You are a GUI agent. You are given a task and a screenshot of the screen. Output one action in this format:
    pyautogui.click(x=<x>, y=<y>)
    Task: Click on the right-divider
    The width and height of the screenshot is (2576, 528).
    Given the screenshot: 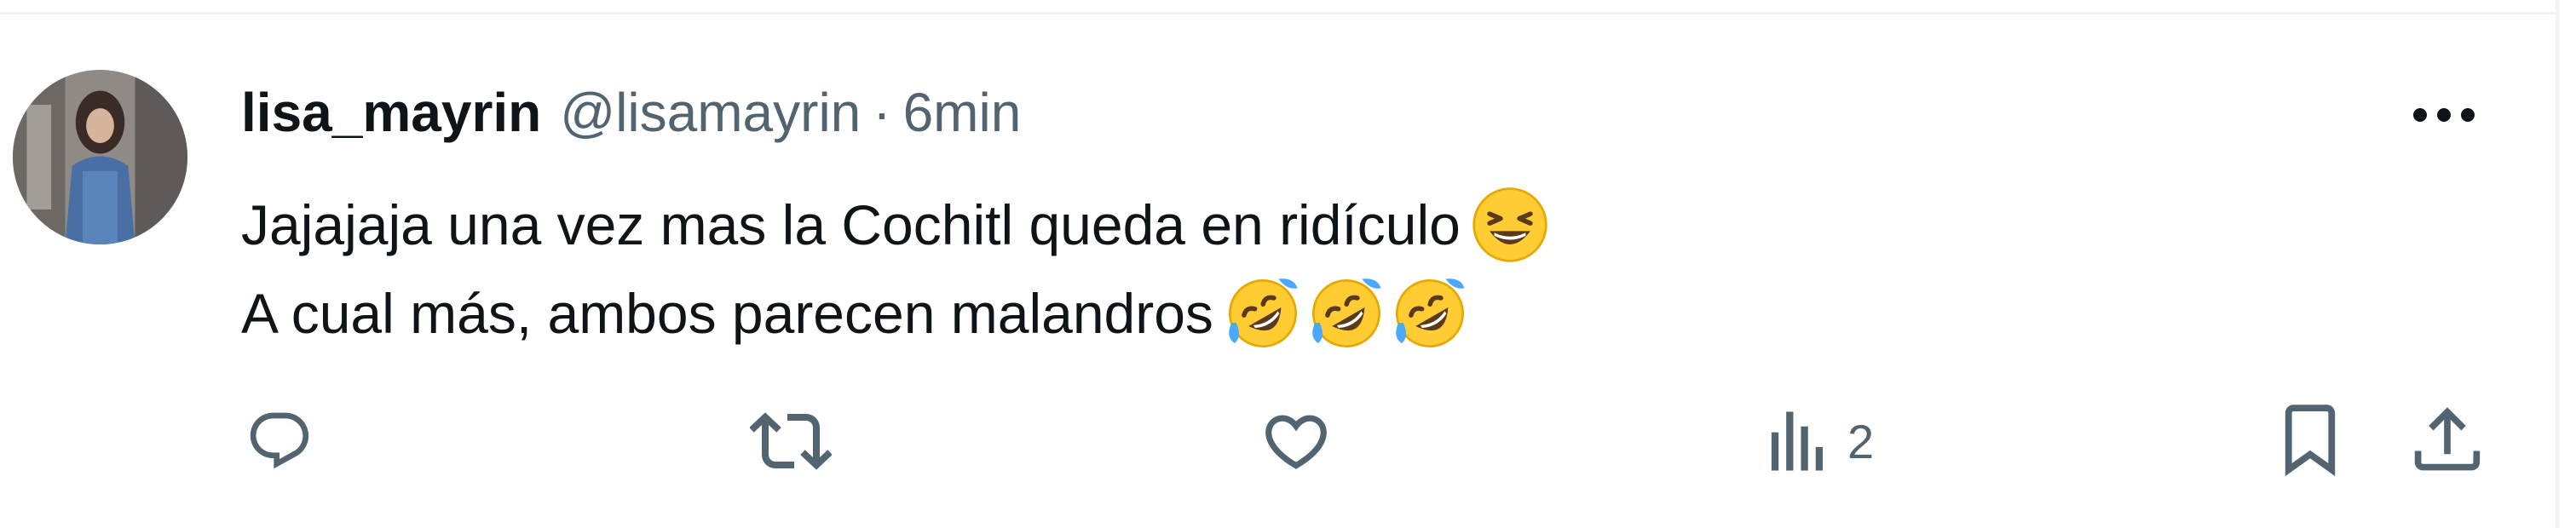 What is the action you would take?
    pyautogui.click(x=2557, y=264)
    